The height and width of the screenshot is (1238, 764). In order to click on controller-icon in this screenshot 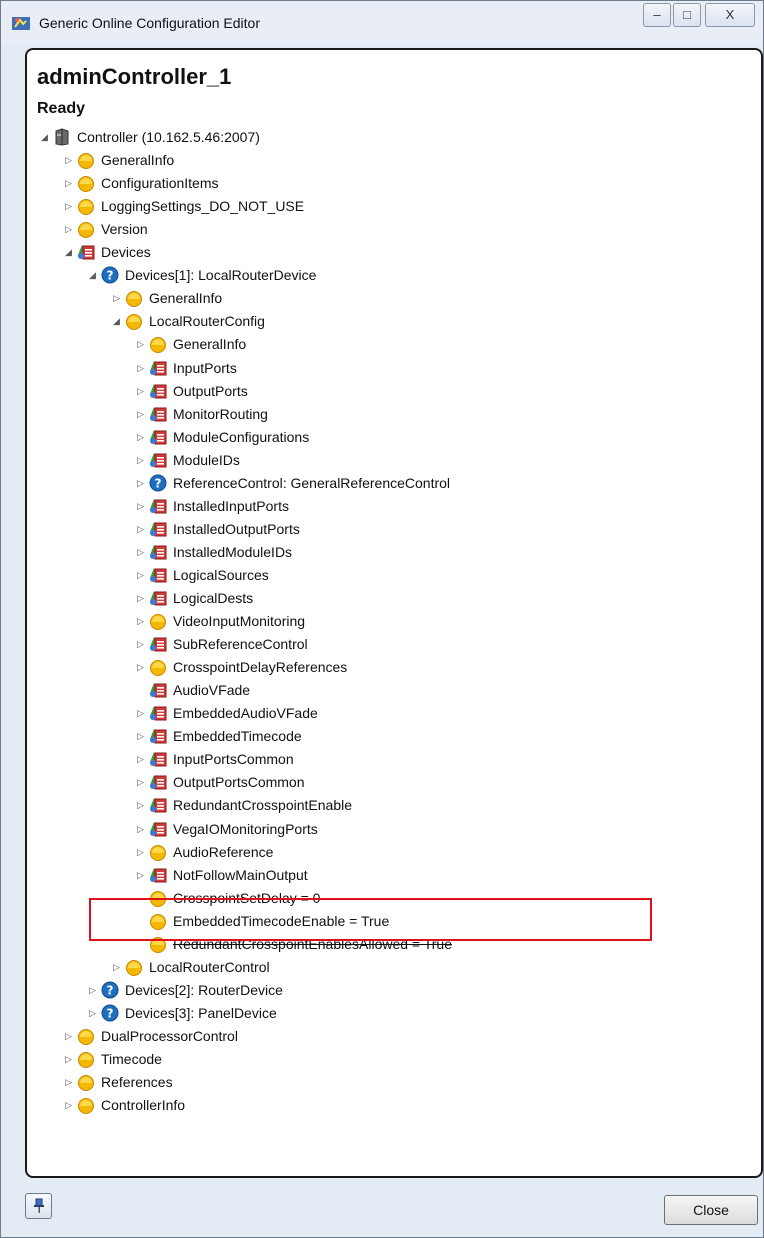, I will do `click(62, 137)`.